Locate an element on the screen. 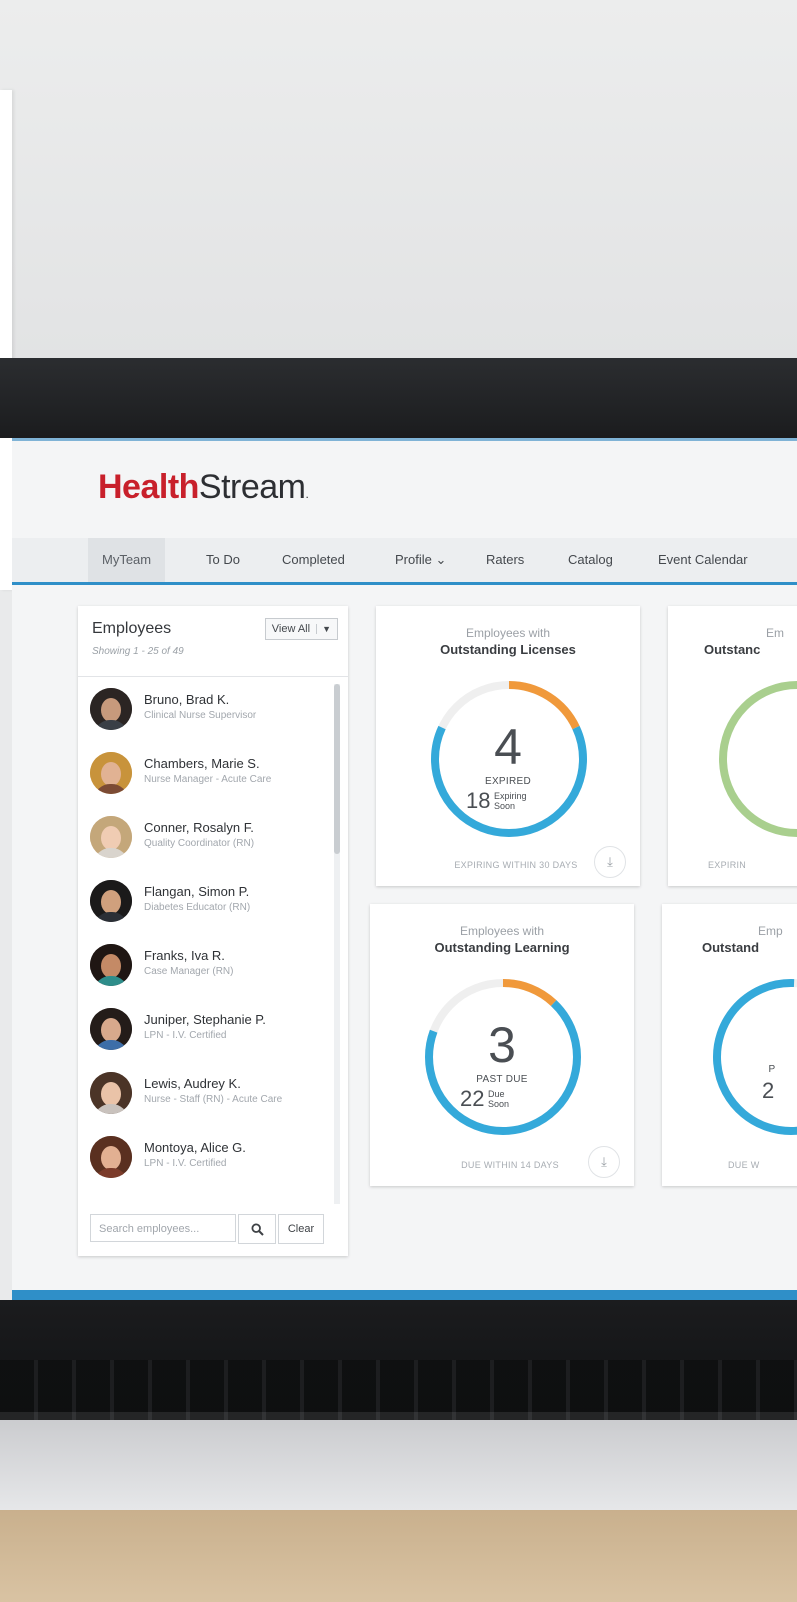 The image size is (797, 1602). past-due-count: 3 is located at coordinates (502, 1045).